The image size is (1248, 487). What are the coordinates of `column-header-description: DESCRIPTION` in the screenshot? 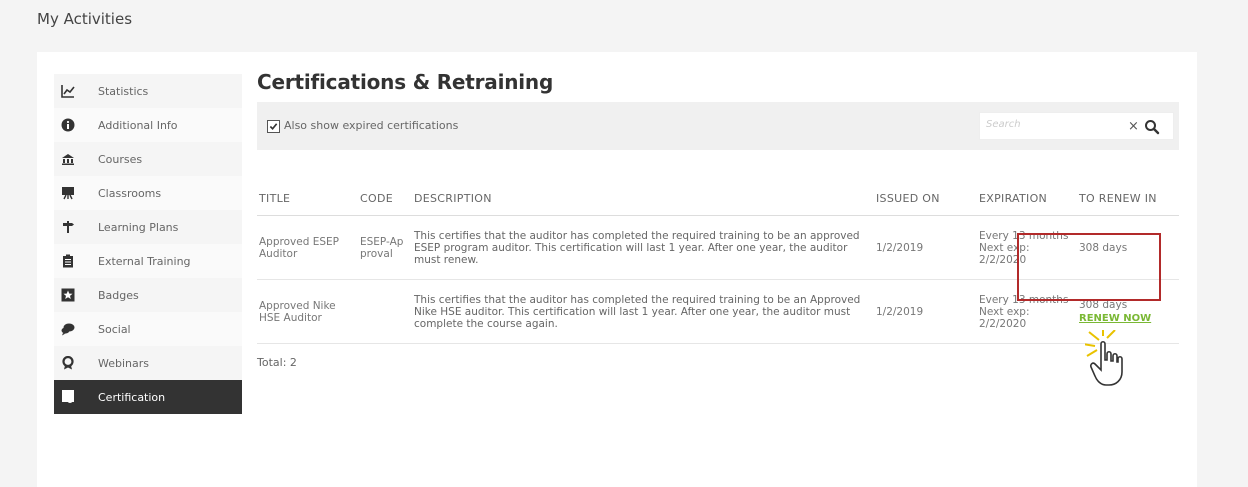 It's located at (643, 204).